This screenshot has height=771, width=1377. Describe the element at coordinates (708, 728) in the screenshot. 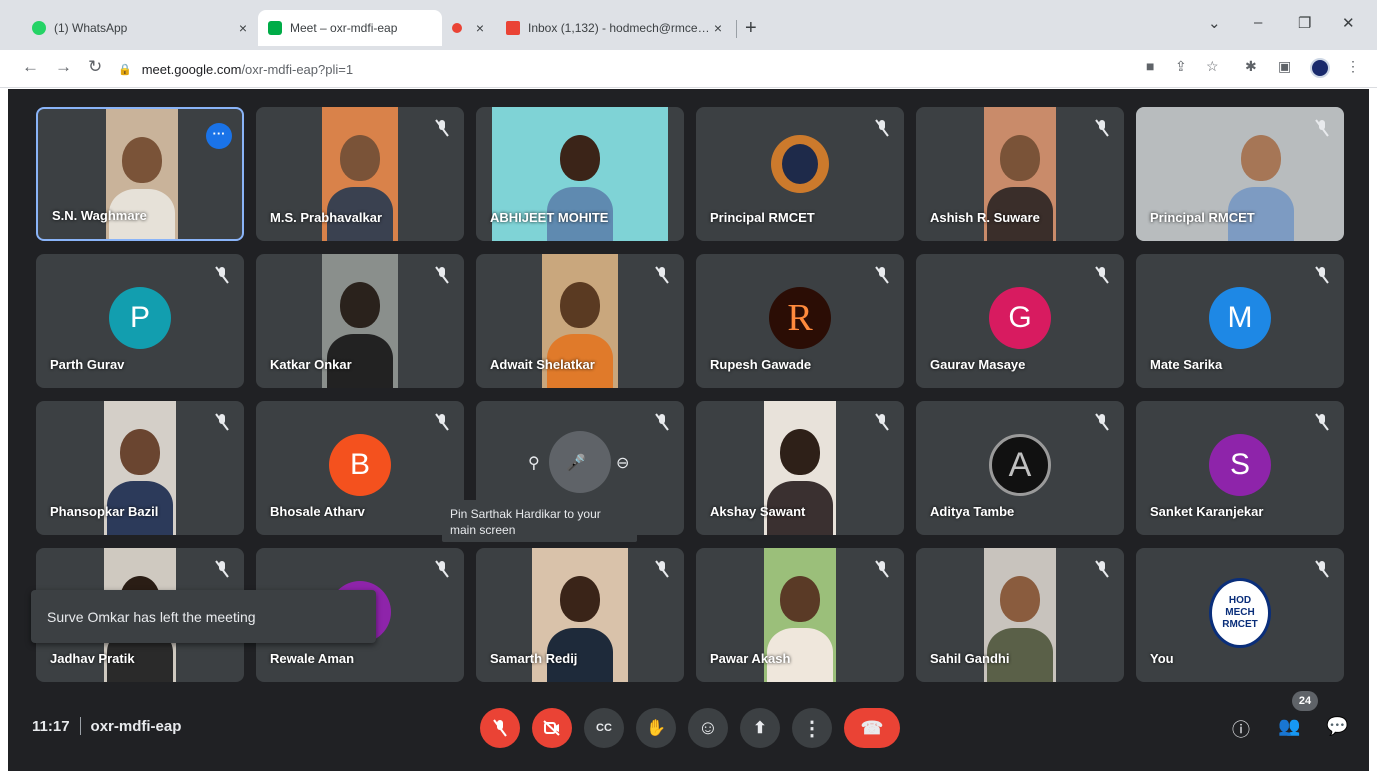

I see `reactions-button: ☺` at that location.